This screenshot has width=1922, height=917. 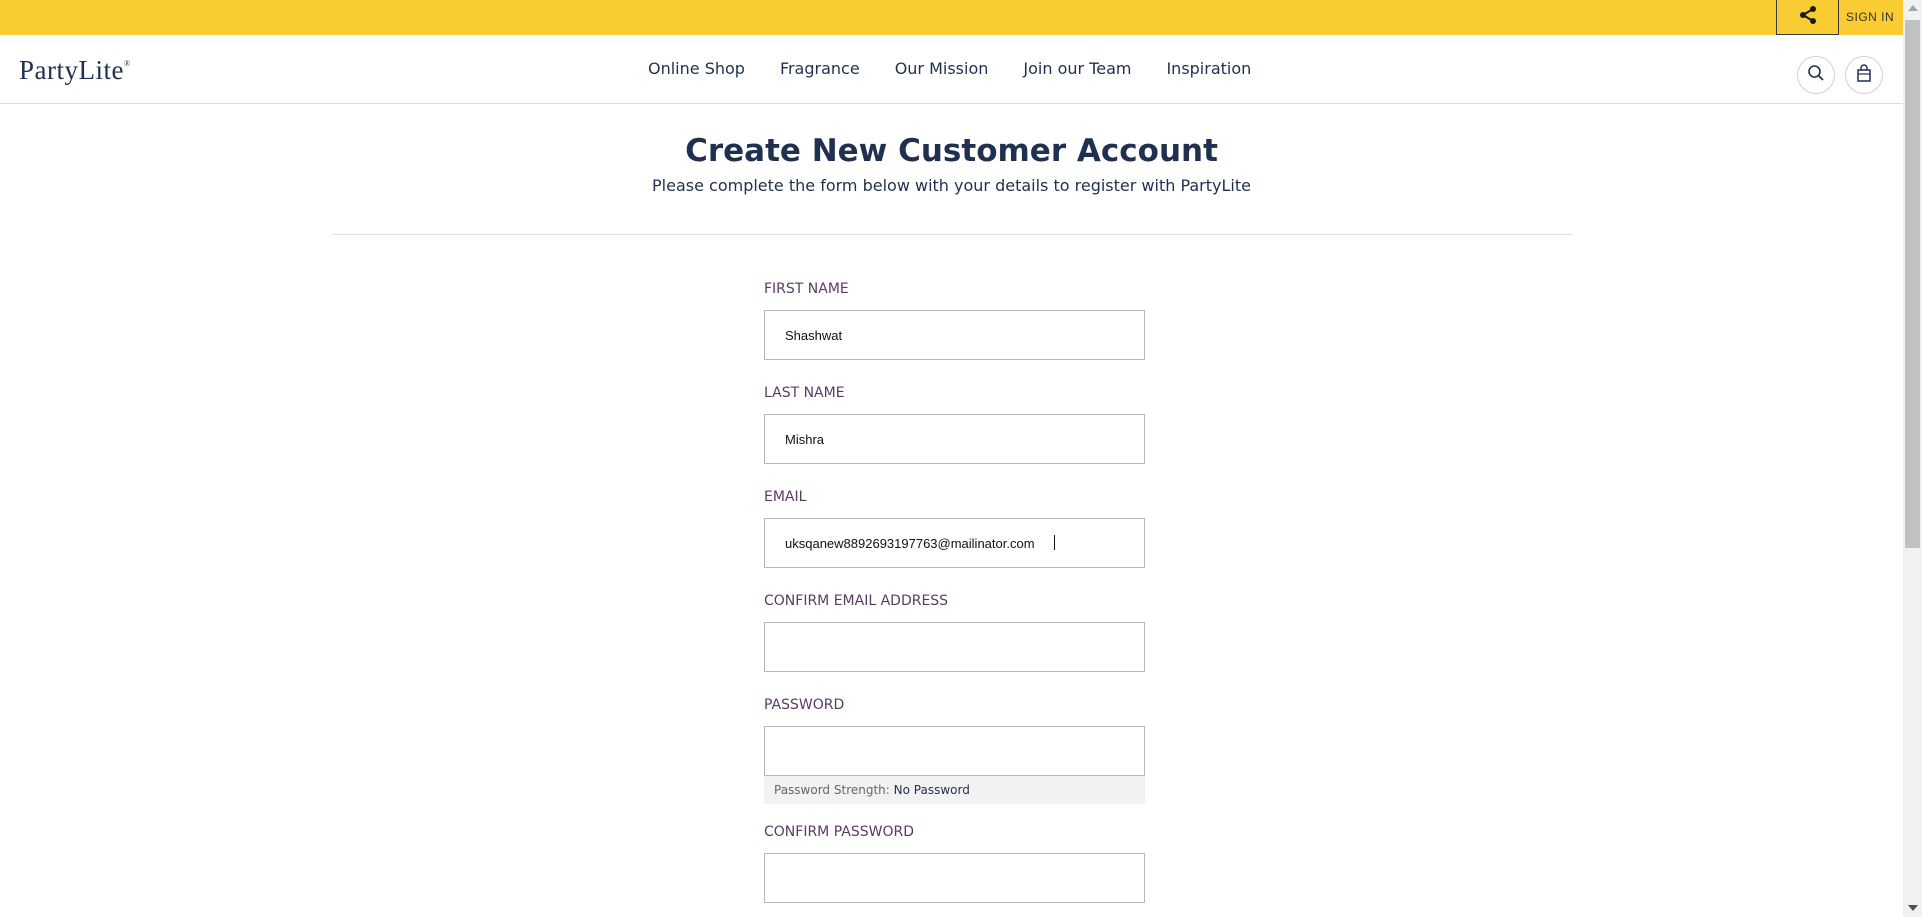 What do you see at coordinates (954, 439) in the screenshot?
I see `last-name-input` at bounding box center [954, 439].